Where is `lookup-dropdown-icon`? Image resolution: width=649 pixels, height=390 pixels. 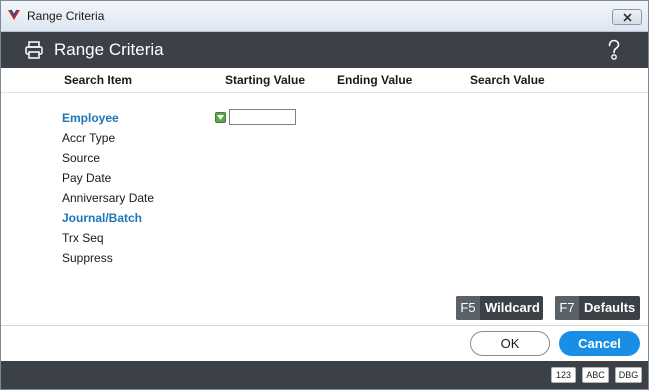
lookup-dropdown-icon is located at coordinates (220, 117).